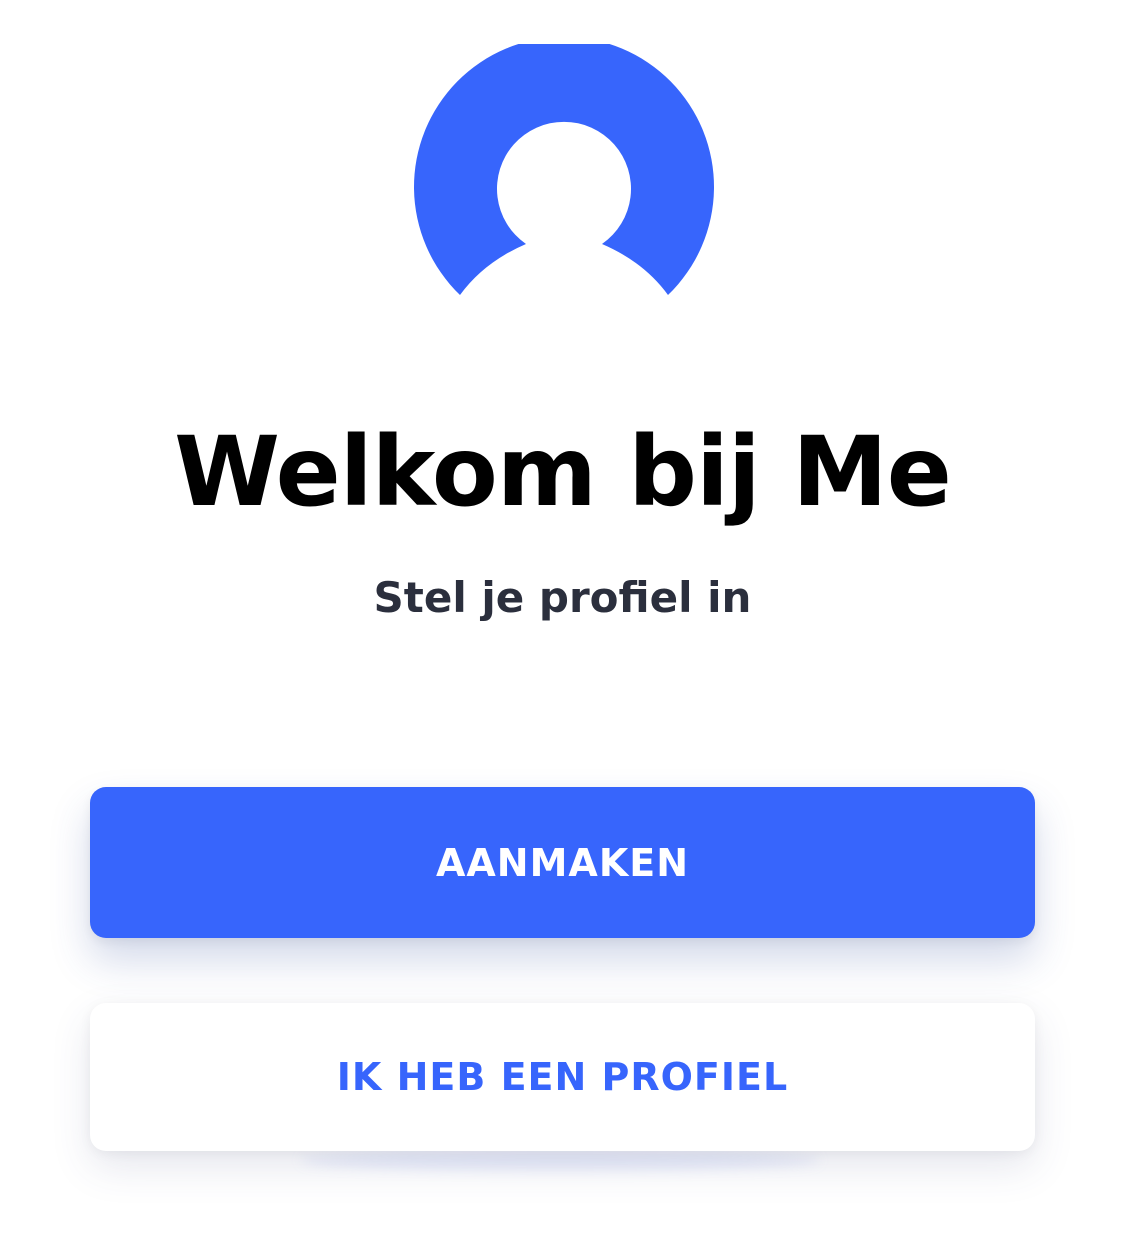  Describe the element at coordinates (562, 597) in the screenshot. I see `page-subtitle: Stel je profiel in` at that location.